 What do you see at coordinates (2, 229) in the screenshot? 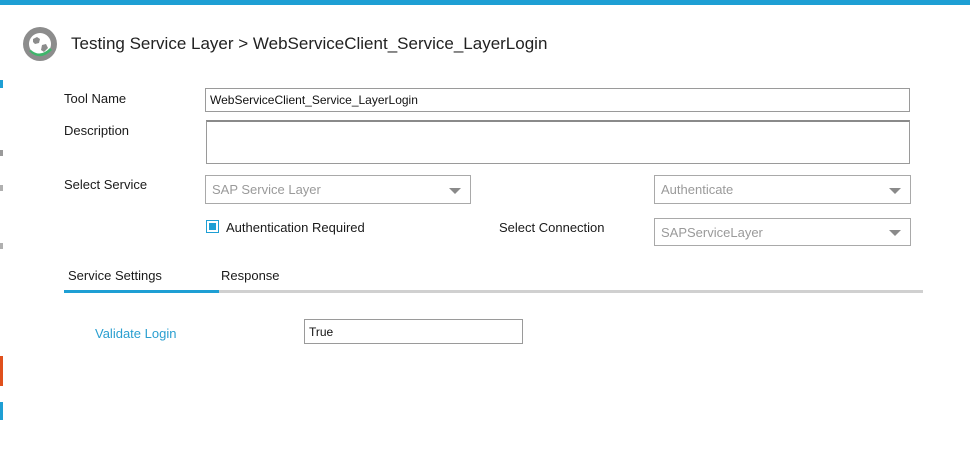
I see `window-left-edge` at bounding box center [2, 229].